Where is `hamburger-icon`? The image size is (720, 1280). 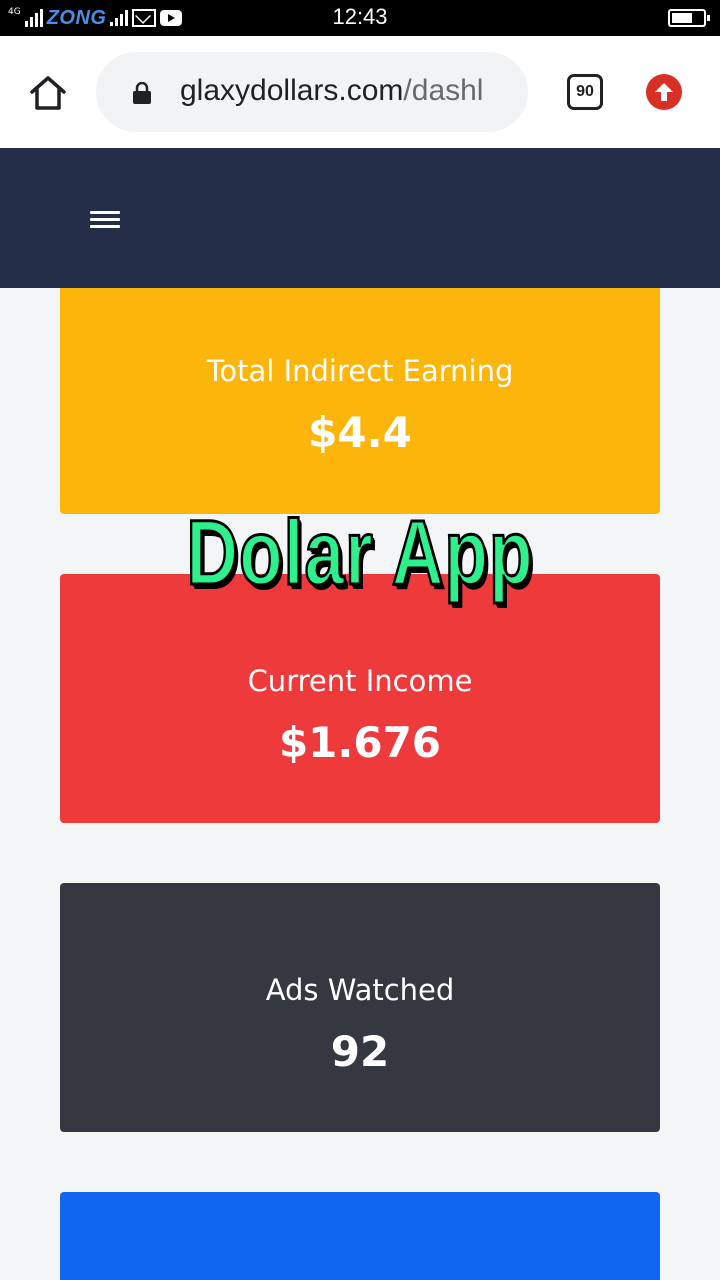
hamburger-icon is located at coordinates (105, 220).